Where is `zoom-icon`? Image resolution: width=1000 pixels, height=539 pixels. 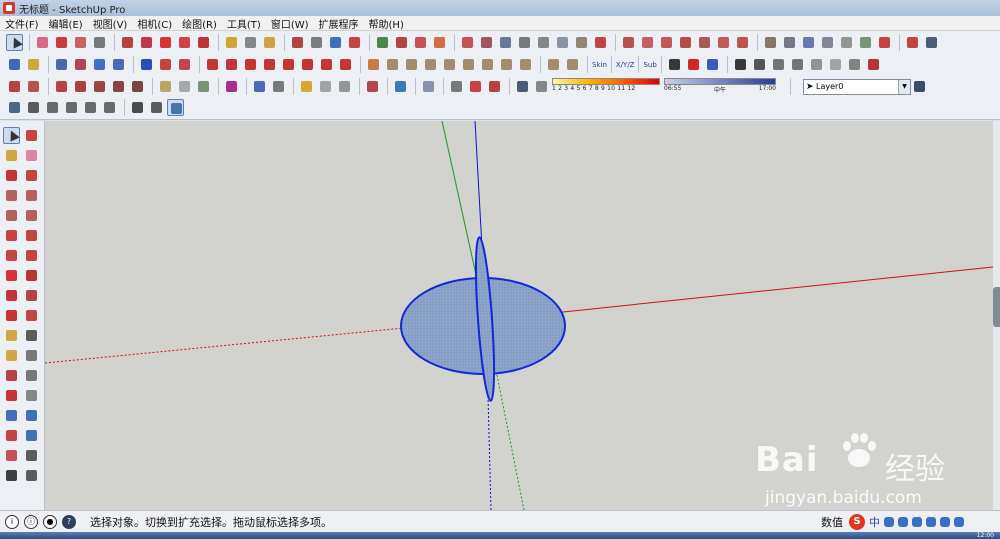
zoom-icon is located at coordinates (335, 42).